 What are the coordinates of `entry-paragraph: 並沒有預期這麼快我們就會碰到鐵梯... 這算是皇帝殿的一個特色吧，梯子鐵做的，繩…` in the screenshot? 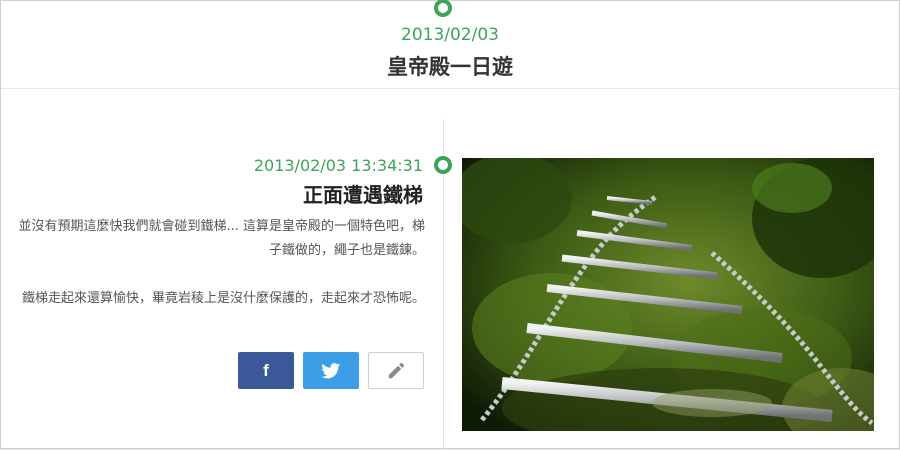 It's located at (221, 238).